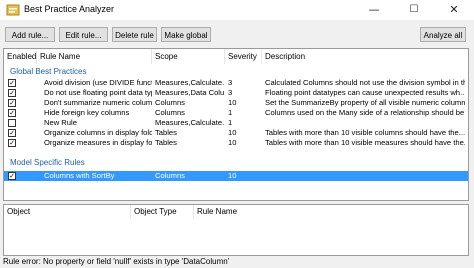 This screenshot has width=474, height=268. What do you see at coordinates (188, 56) in the screenshot?
I see `column-header-scope: Scope` at bounding box center [188, 56].